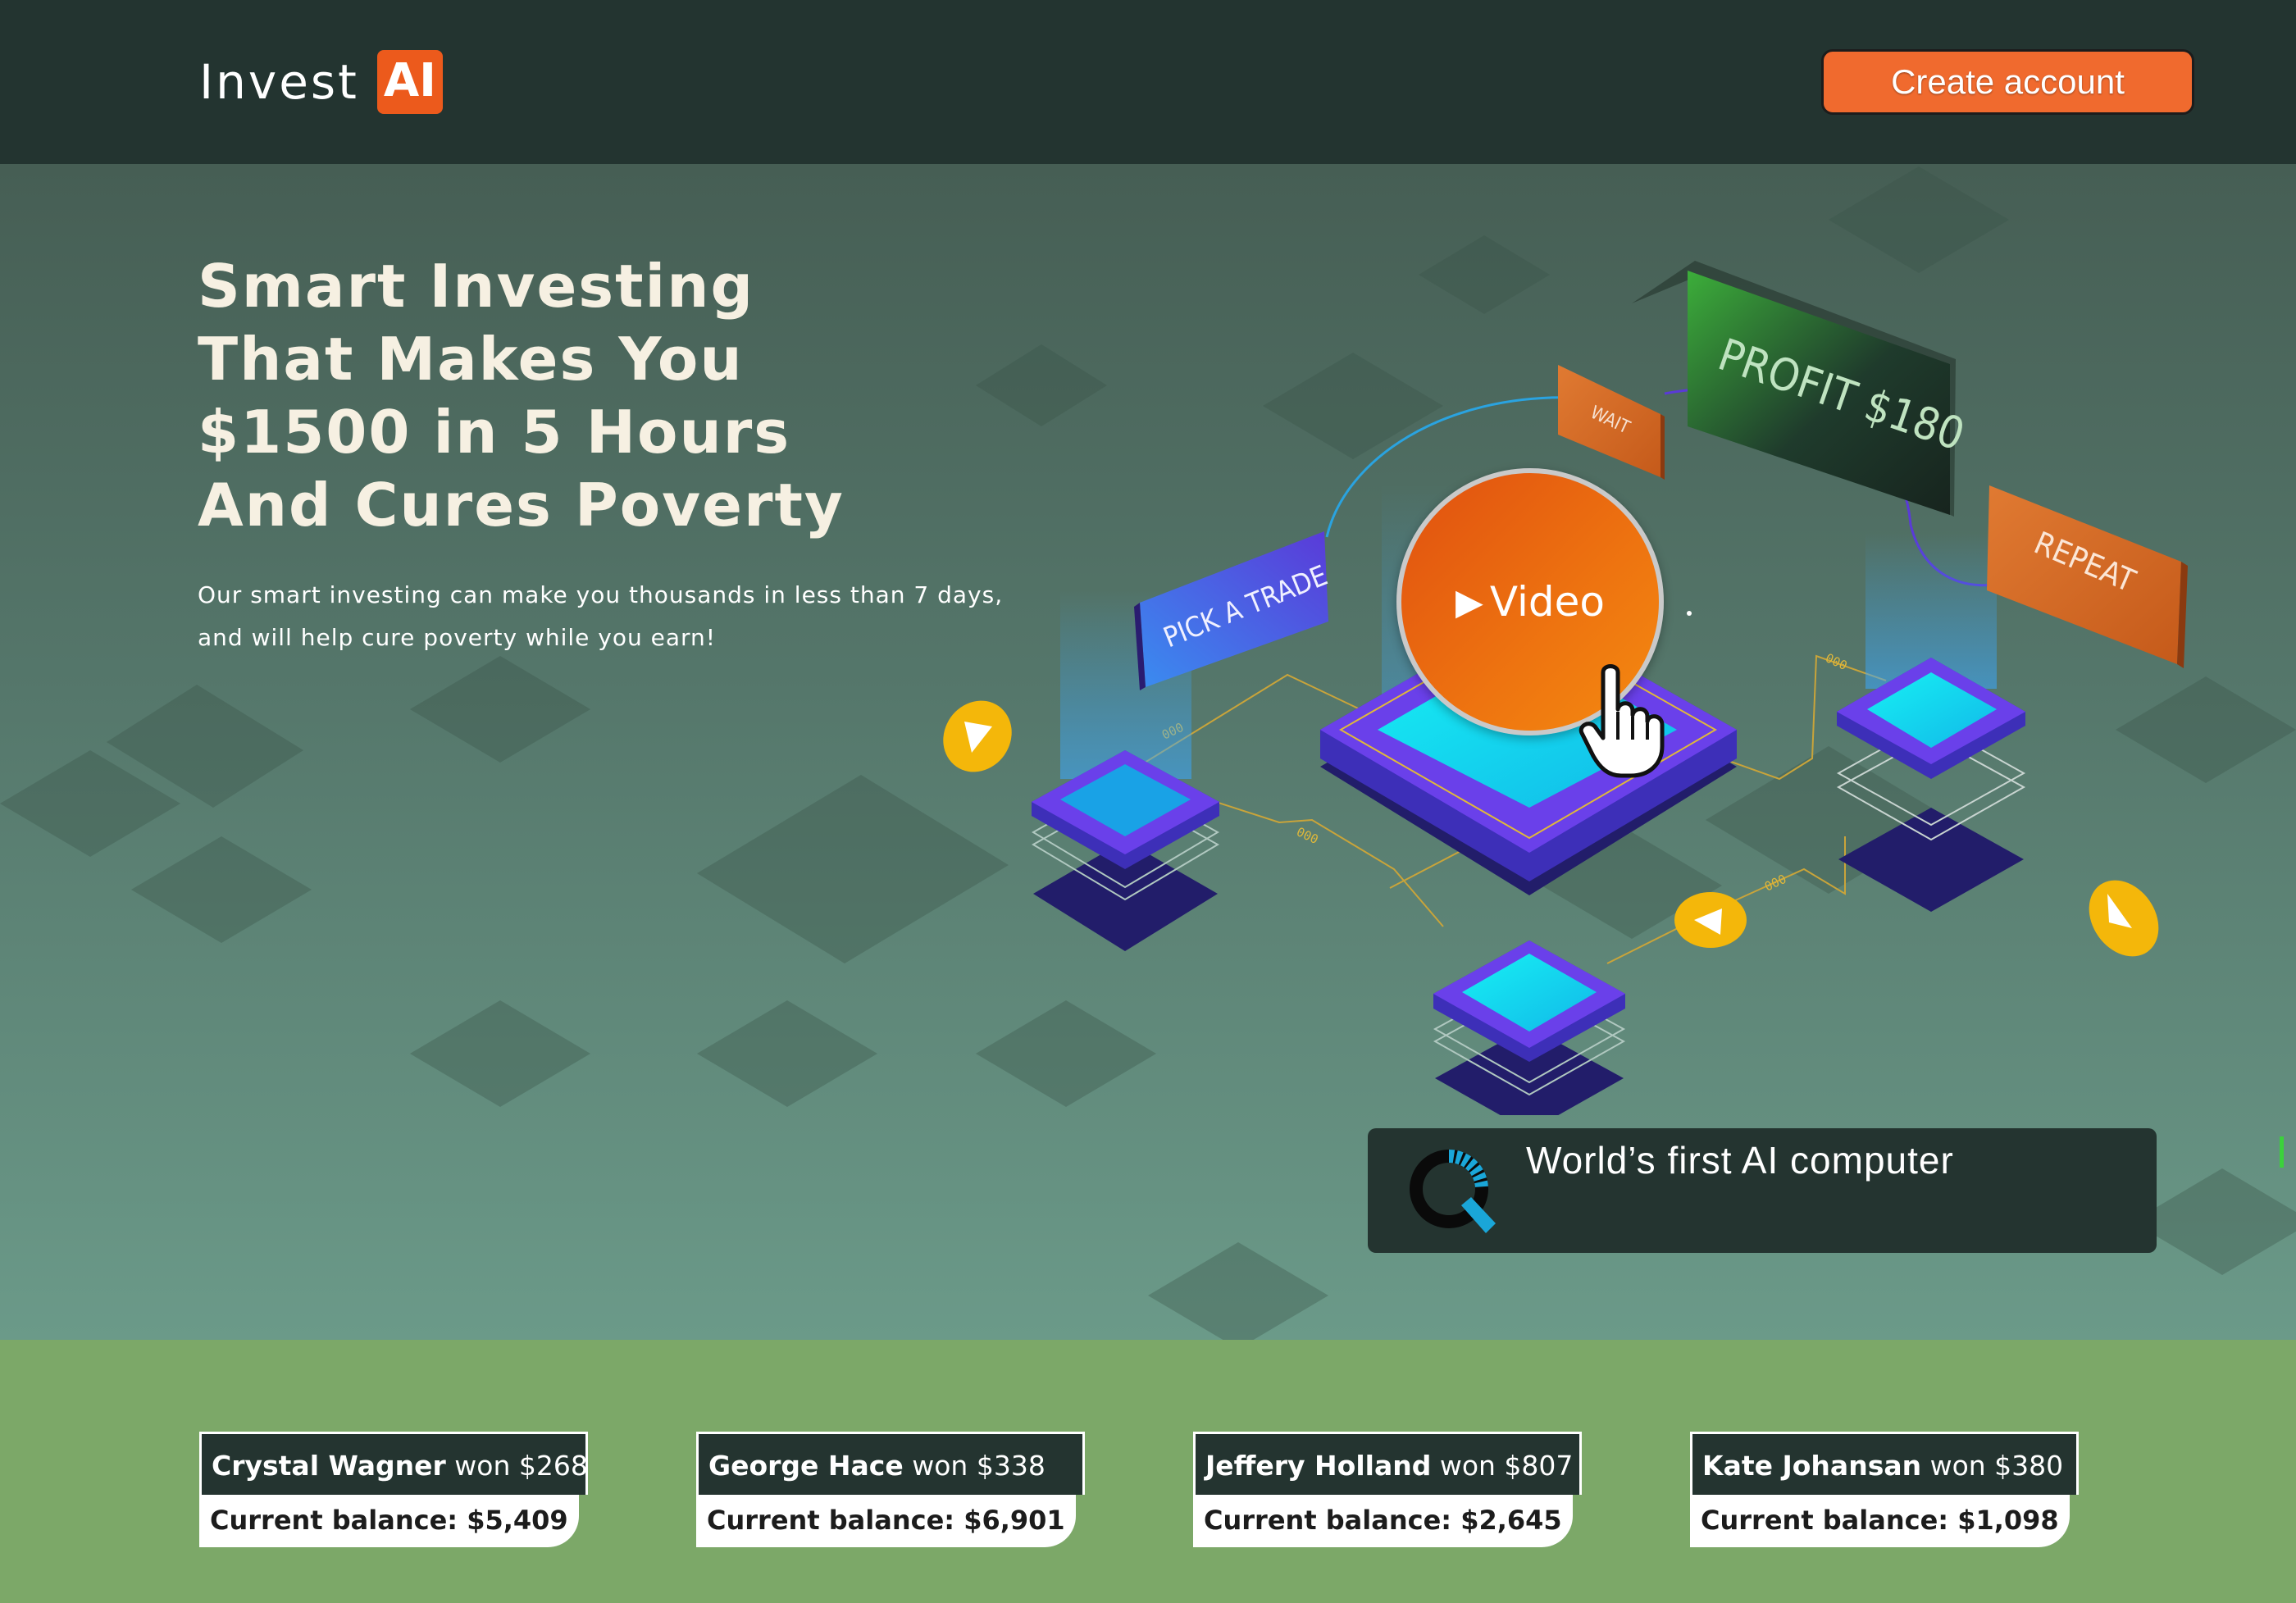  I want to click on winner-amount: won $338, so click(979, 1466).